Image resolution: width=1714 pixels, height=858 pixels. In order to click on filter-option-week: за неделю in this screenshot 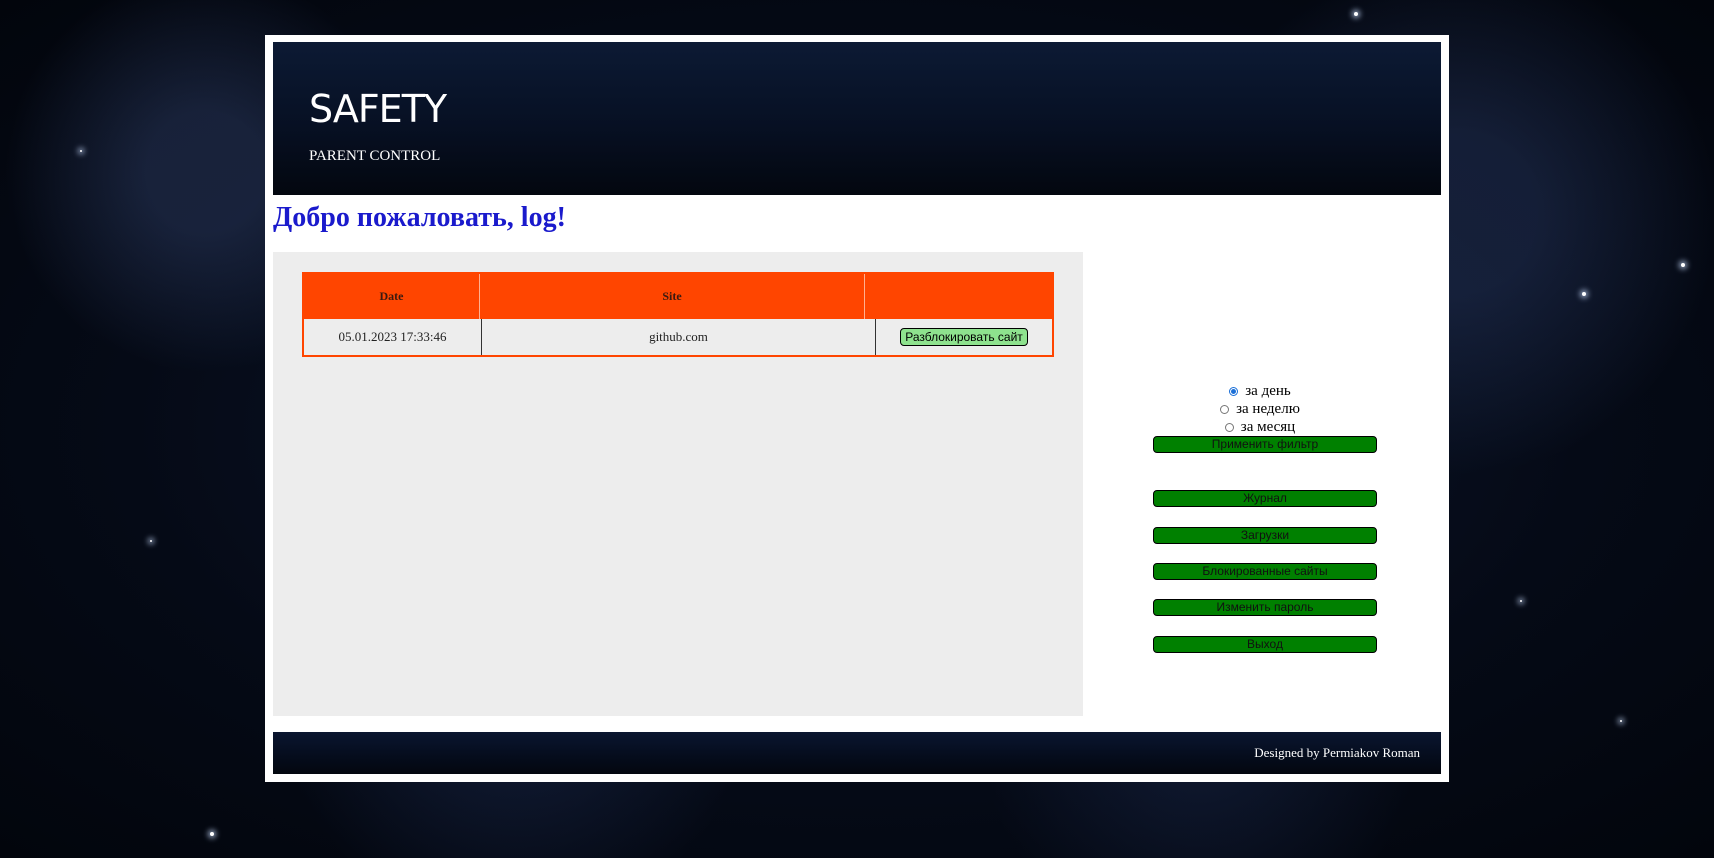, I will do `click(1260, 409)`.